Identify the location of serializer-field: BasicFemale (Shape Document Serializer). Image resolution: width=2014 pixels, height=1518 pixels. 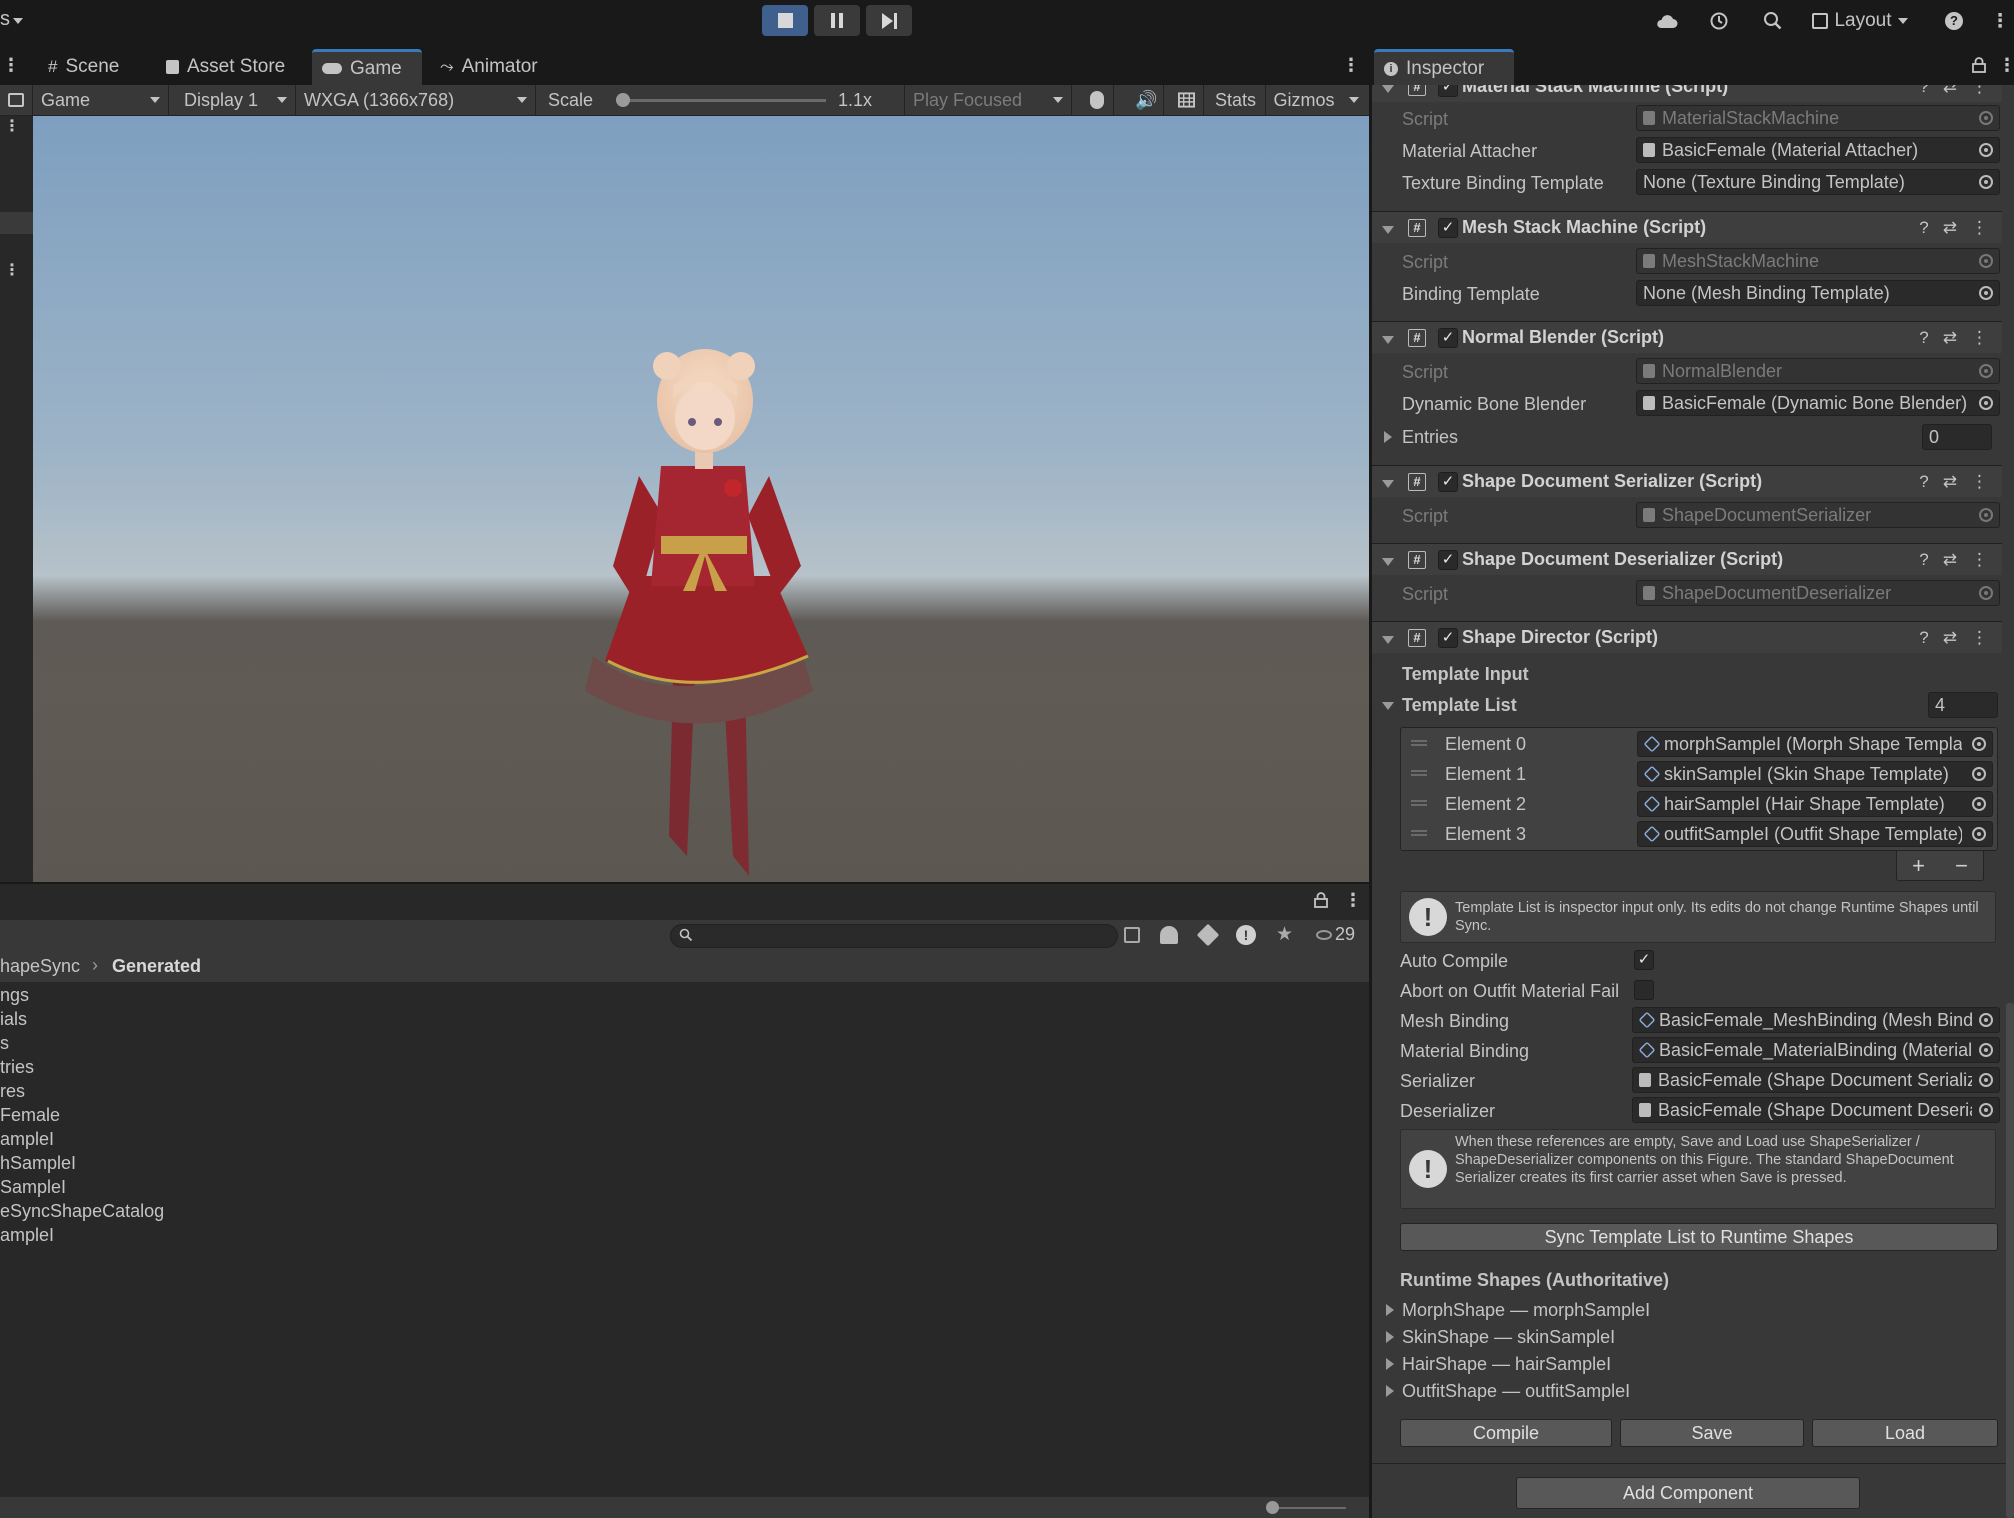
(1816, 1080).